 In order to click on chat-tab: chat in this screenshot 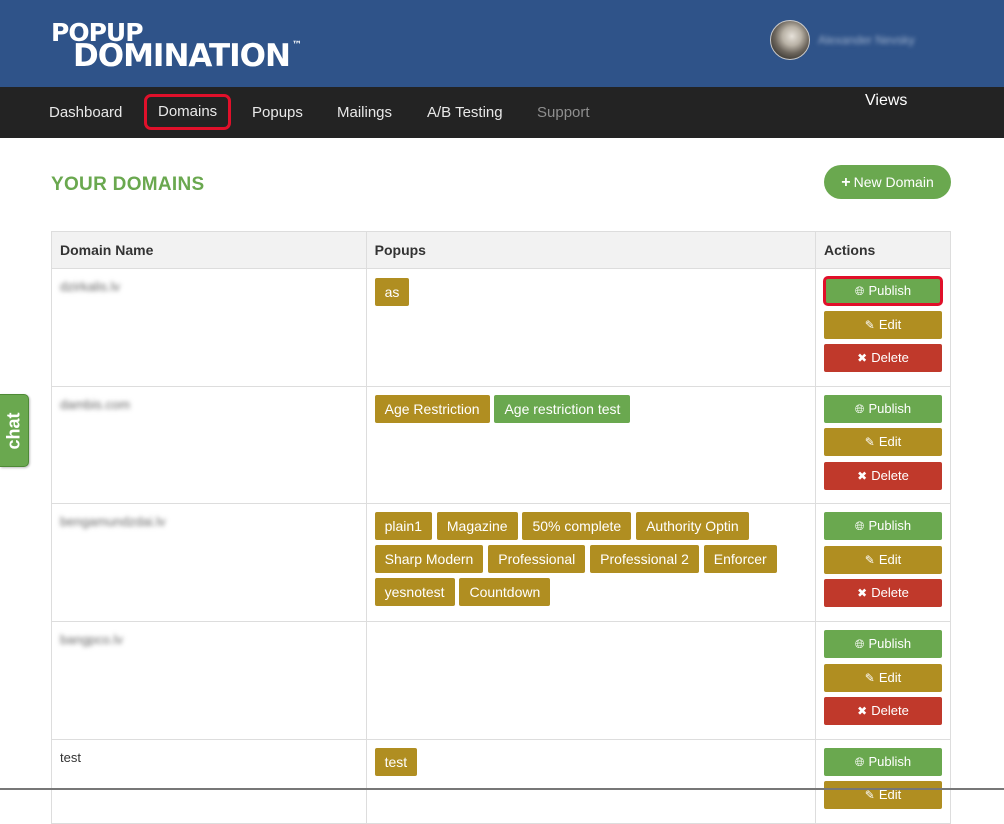, I will do `click(14, 430)`.